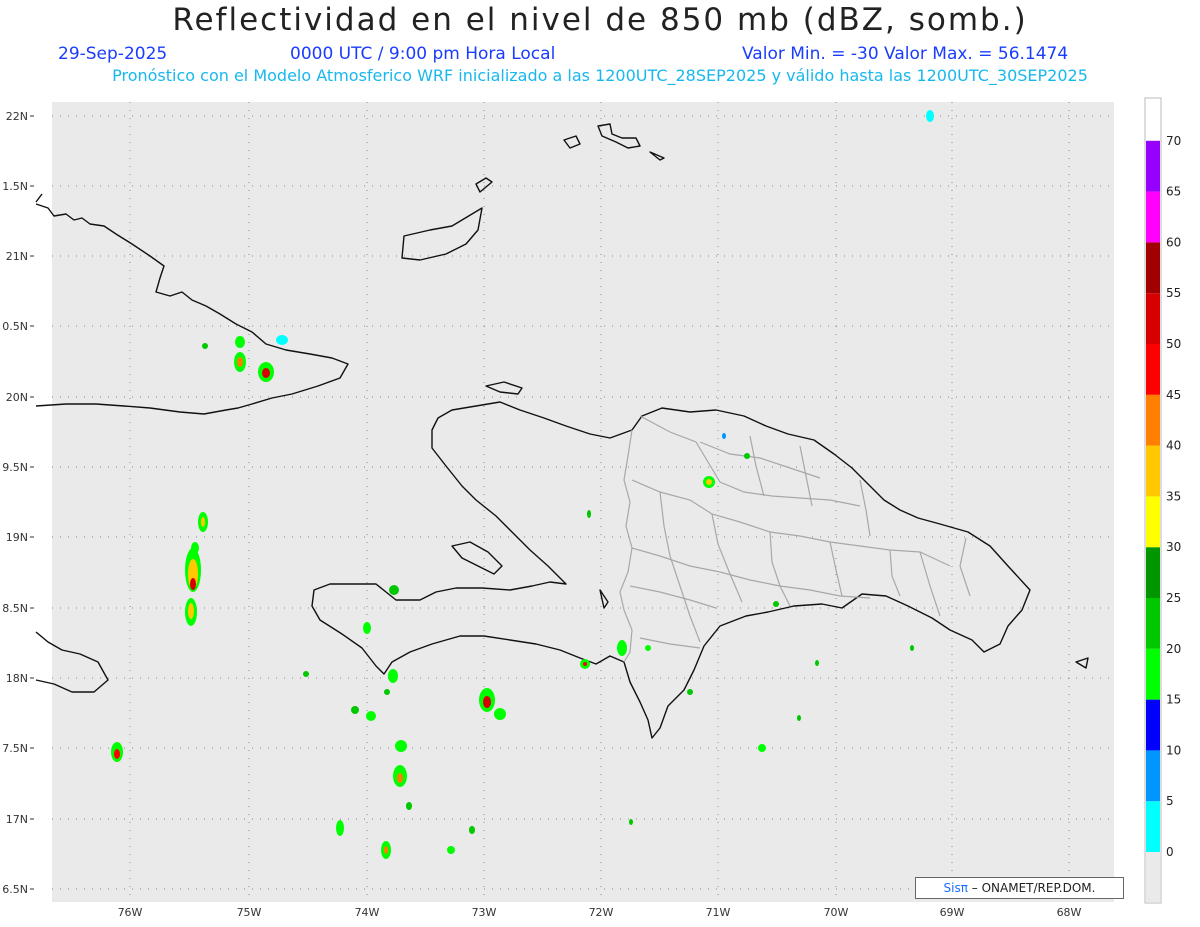  Describe the element at coordinates (130, 912) in the screenshot. I see `lon-label: 76W` at that location.